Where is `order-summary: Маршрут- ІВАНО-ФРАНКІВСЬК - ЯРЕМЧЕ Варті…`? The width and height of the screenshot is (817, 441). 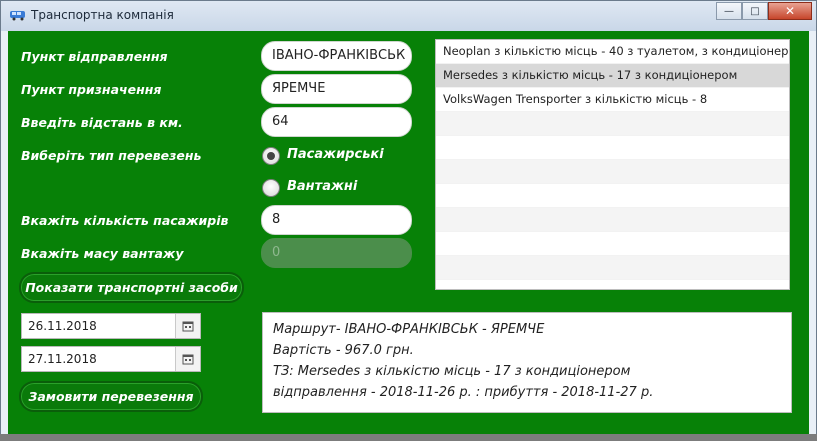
order-summary: Маршрут- ІВАНО-ФРАНКІВСЬК - ЯРЕМЧЕ Варті… is located at coordinates (527, 362).